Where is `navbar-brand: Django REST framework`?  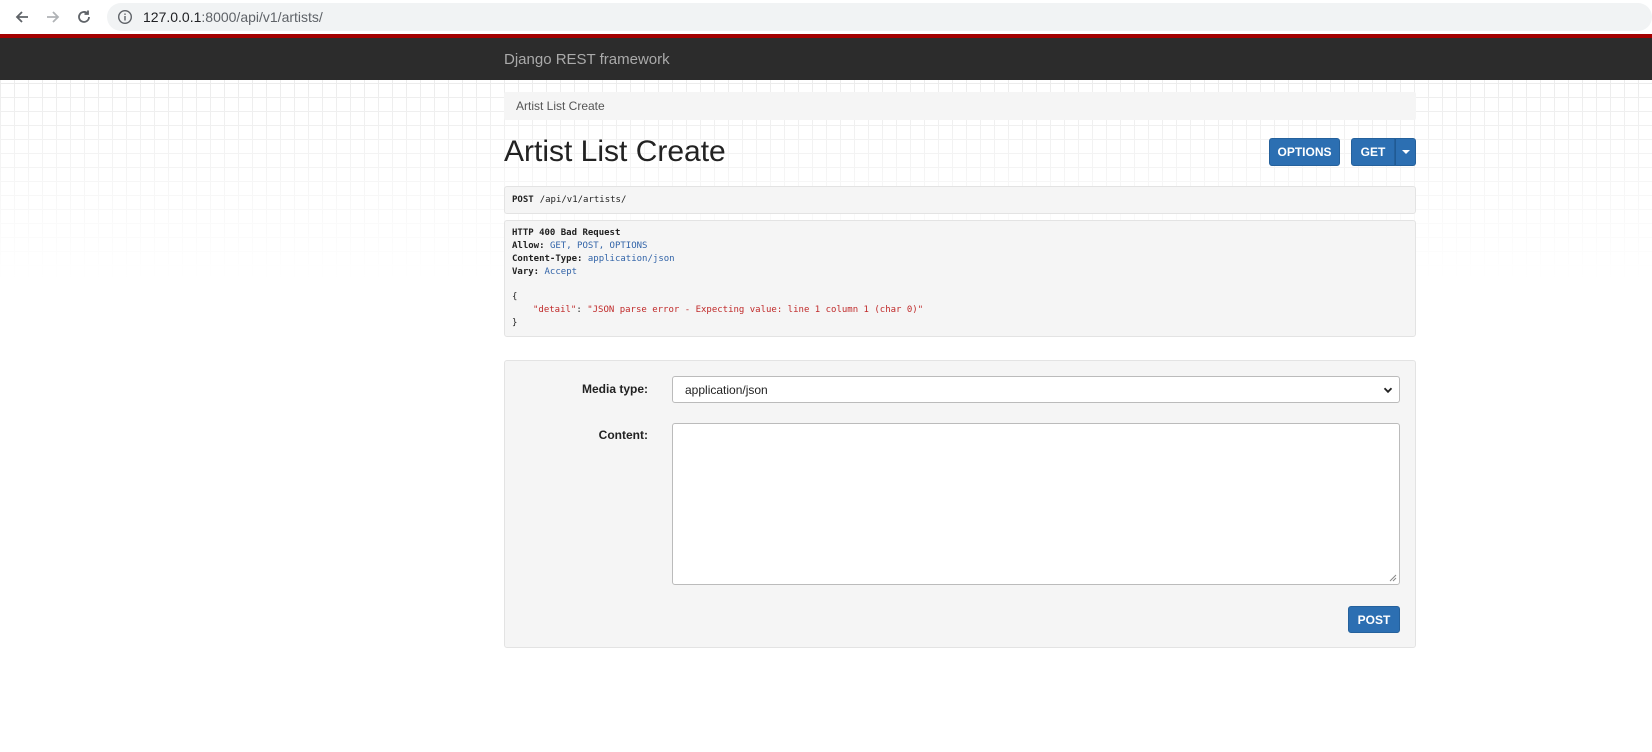 navbar-brand: Django REST framework is located at coordinates (587, 59).